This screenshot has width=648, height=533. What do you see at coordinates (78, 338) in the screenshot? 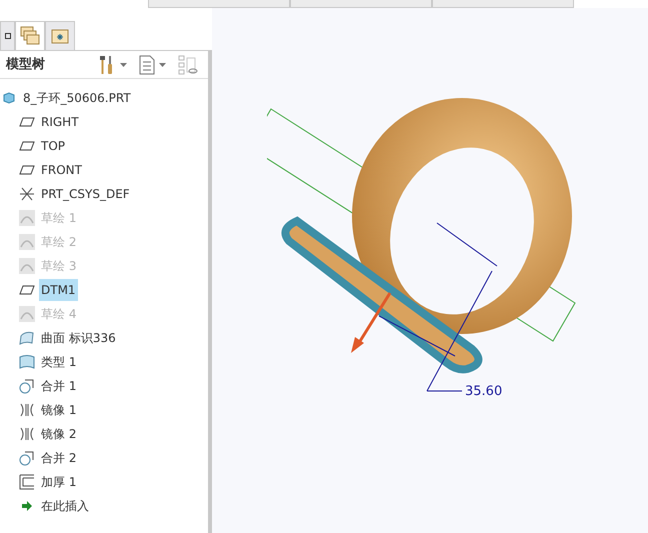
I see `tree-item: 曲面 标识336` at bounding box center [78, 338].